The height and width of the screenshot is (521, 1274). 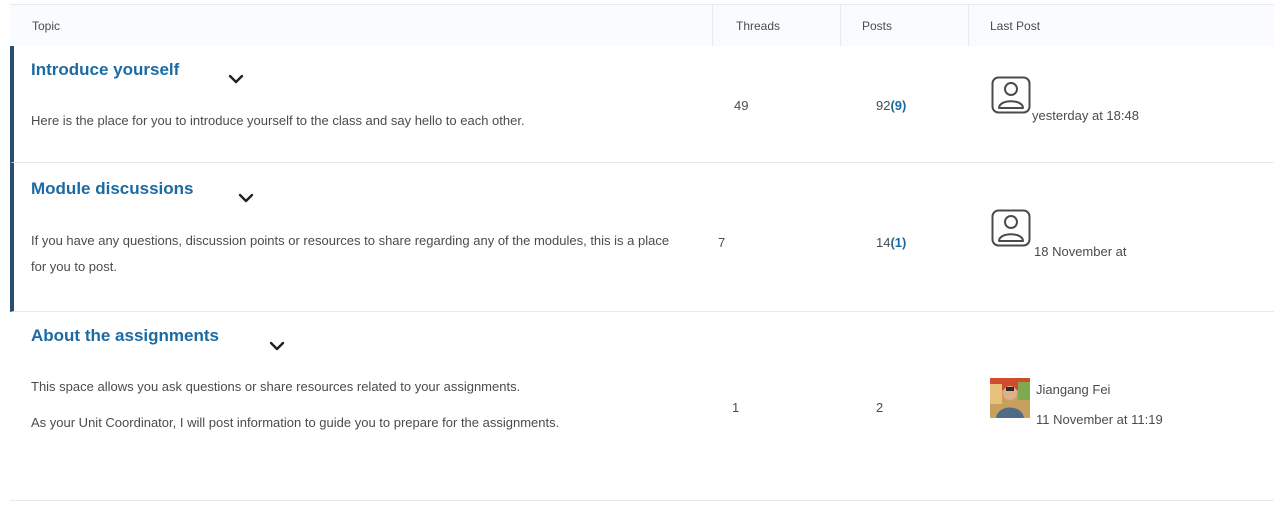 What do you see at coordinates (741, 105) in the screenshot?
I see `threads-count: 49` at bounding box center [741, 105].